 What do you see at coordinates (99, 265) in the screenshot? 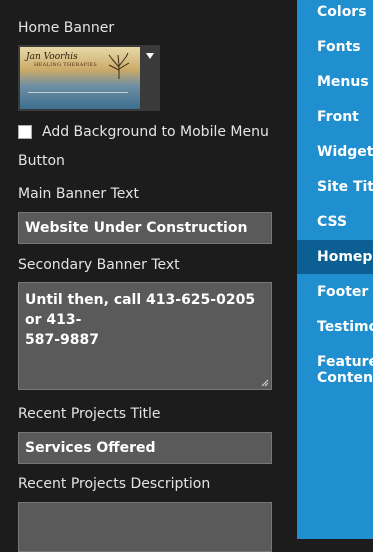
I see `secondary-banner-text-label: Secondary Banner Text` at bounding box center [99, 265].